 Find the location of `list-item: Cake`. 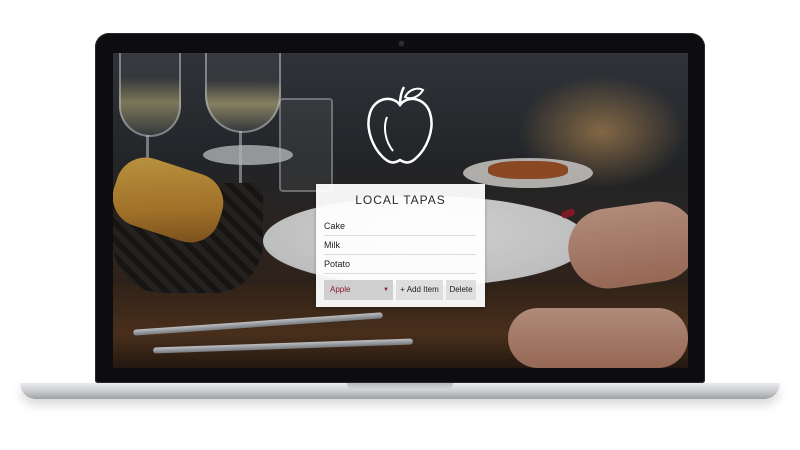

list-item: Cake is located at coordinates (400, 226).